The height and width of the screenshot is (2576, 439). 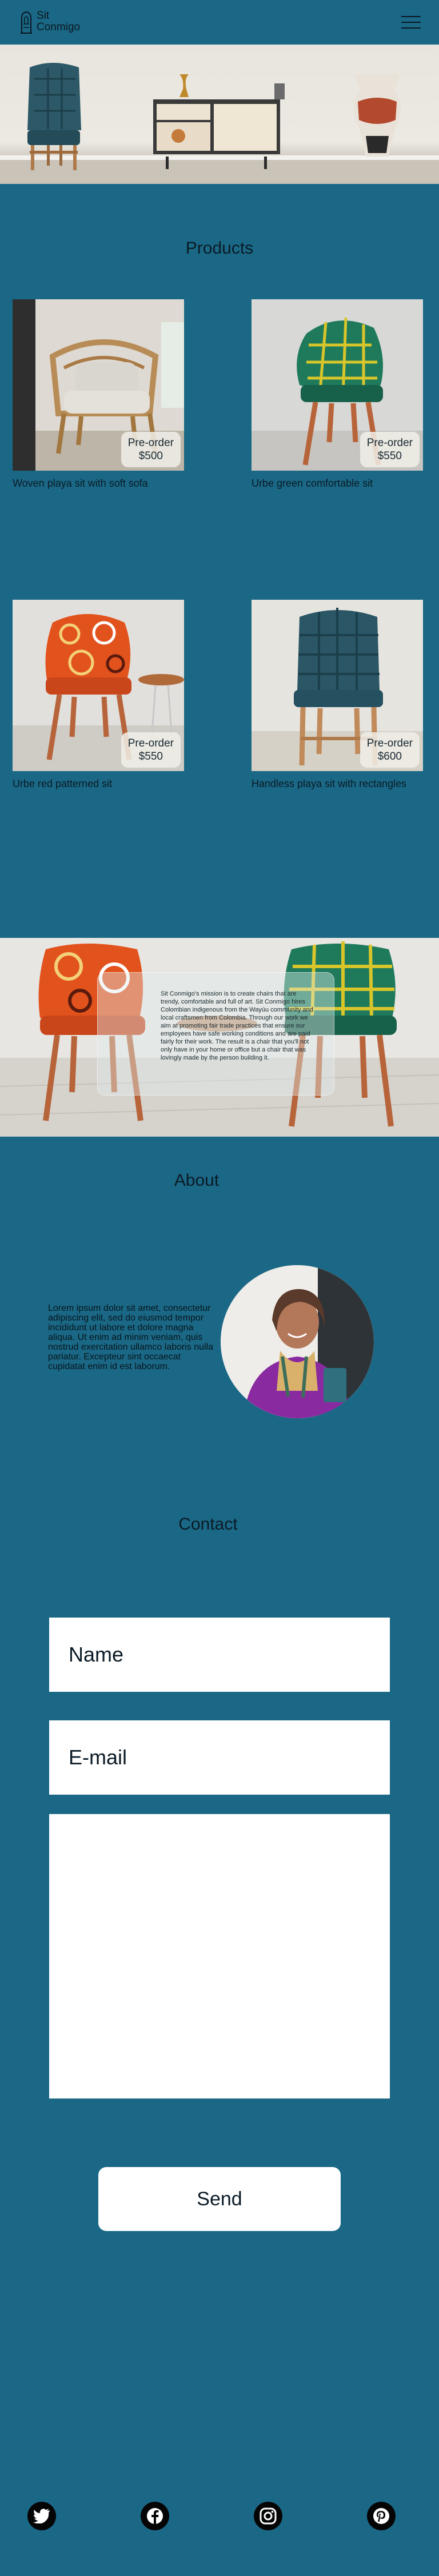 What do you see at coordinates (43, 16) in the screenshot?
I see `logo-line-1: Sit` at bounding box center [43, 16].